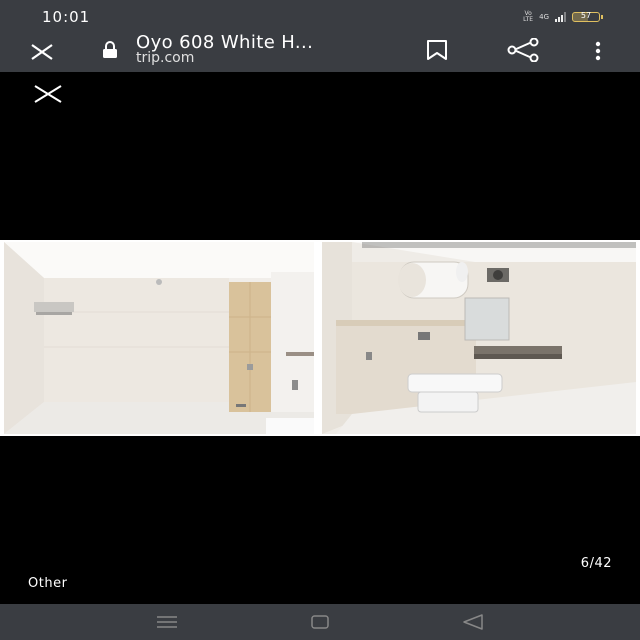 The image size is (640, 640). What do you see at coordinates (159, 338) in the screenshot?
I see `photo-shower-area` at bounding box center [159, 338].